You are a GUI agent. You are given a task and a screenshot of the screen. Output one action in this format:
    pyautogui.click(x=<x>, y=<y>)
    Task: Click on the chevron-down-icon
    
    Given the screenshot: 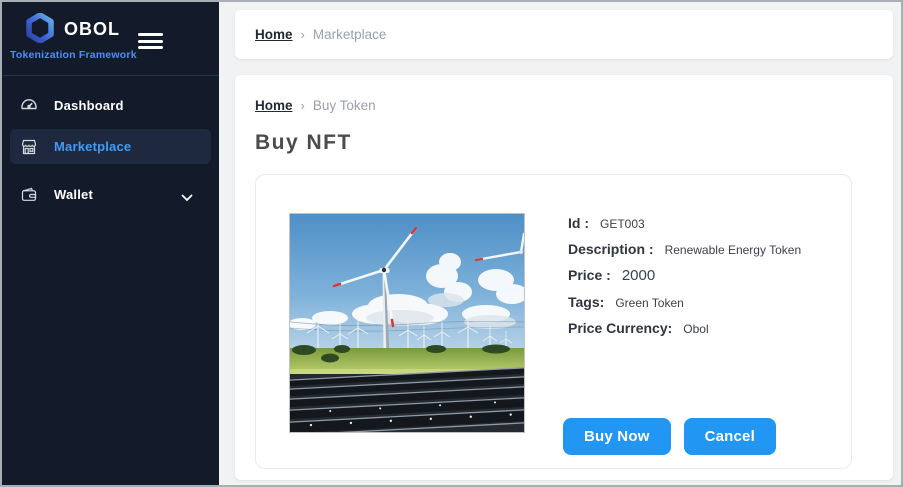 What is the action you would take?
    pyautogui.click(x=187, y=198)
    